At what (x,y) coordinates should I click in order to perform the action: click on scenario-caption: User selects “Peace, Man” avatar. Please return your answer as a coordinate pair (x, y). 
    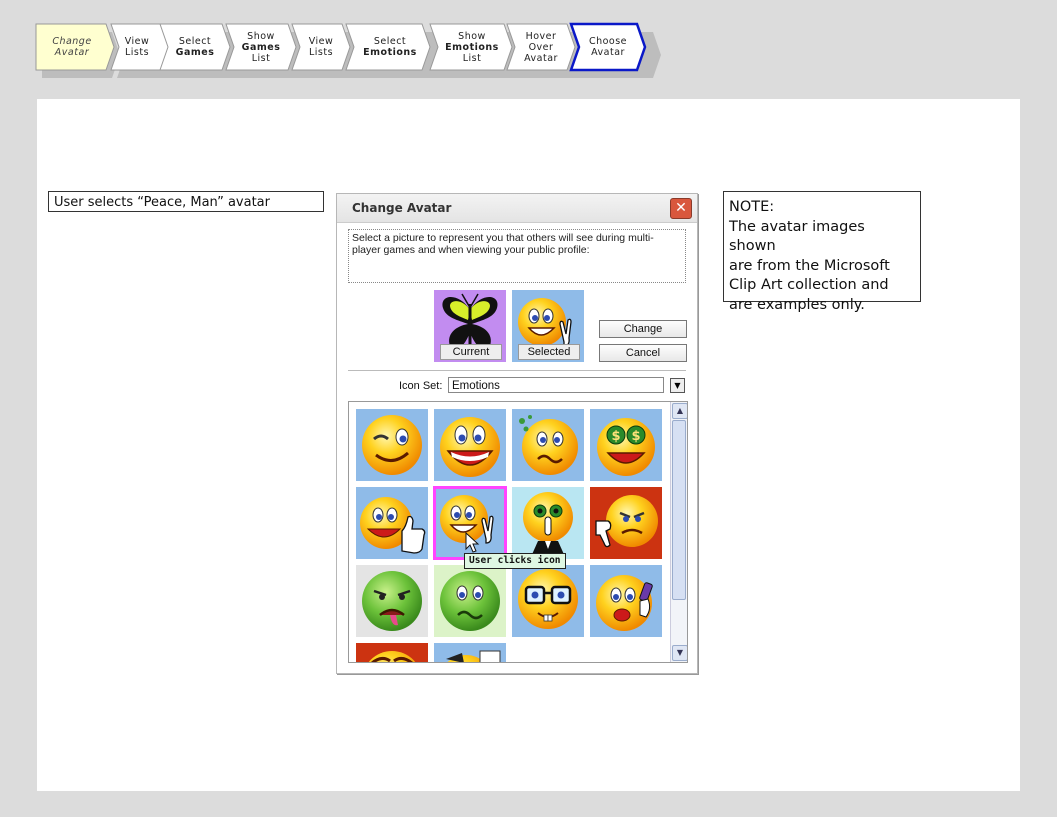
    Looking at the image, I should click on (186, 201).